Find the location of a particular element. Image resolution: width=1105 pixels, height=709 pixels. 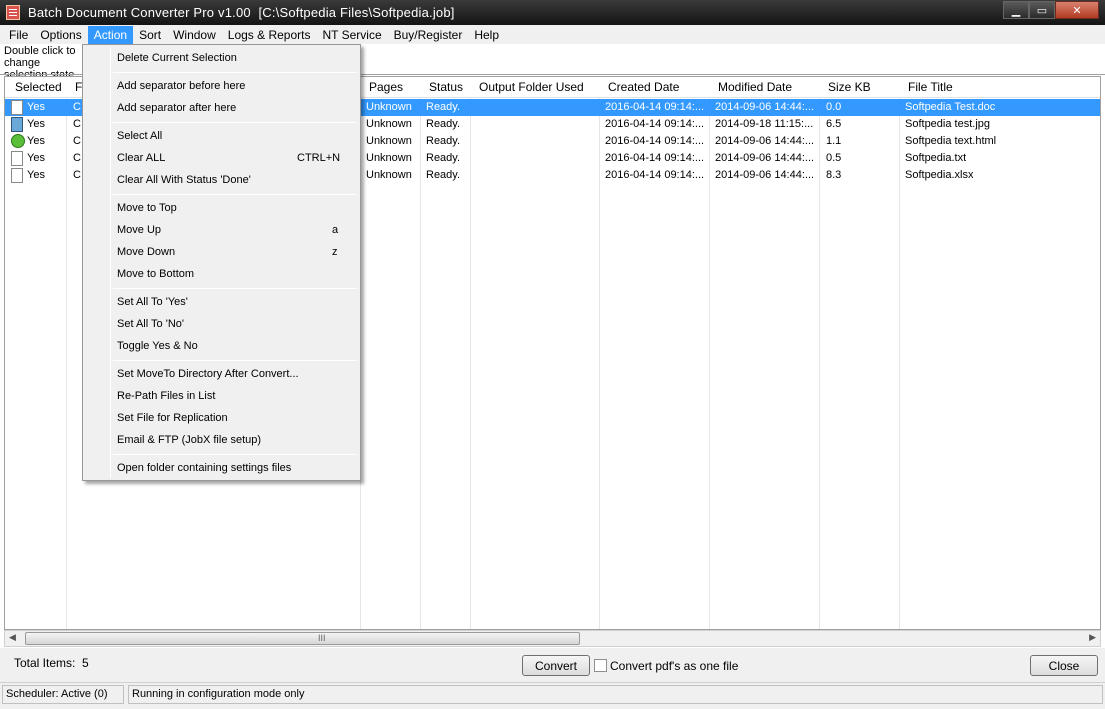

menu-gutter is located at coordinates (110, 262).